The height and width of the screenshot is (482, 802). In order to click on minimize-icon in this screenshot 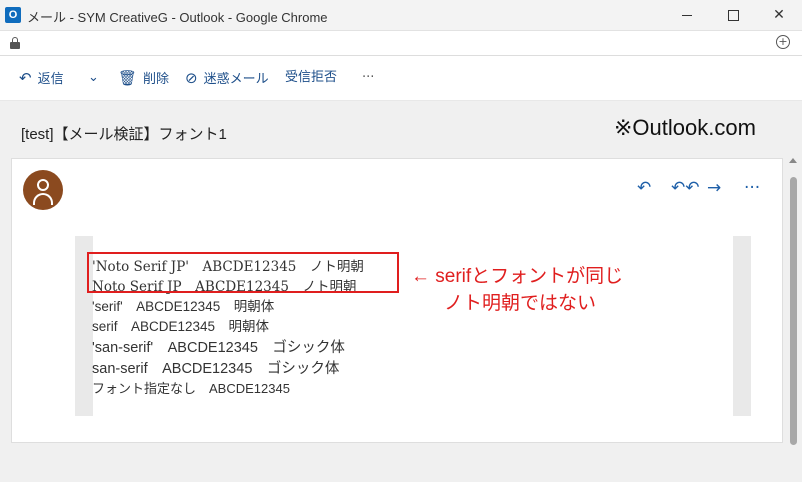, I will do `click(687, 15)`.